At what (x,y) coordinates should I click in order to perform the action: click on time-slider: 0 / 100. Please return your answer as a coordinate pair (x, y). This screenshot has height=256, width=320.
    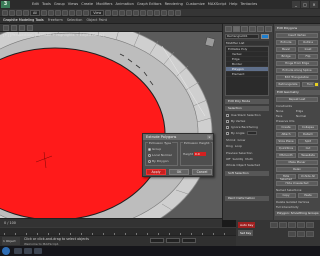
    Looking at the image, I should click on (111, 222).